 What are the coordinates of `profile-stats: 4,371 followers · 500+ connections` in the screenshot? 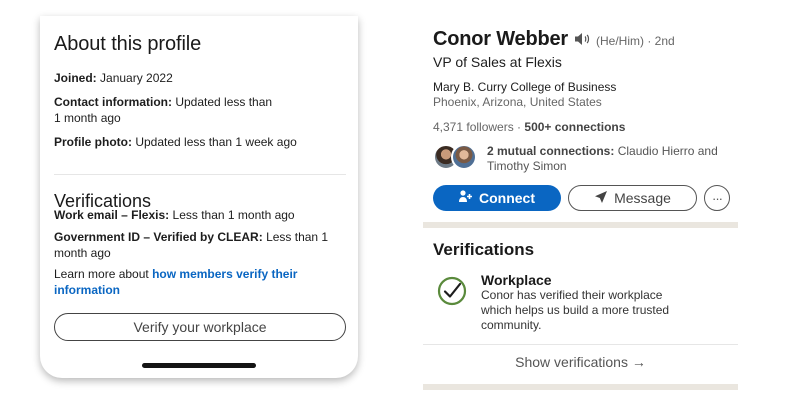 It's located at (529, 127).